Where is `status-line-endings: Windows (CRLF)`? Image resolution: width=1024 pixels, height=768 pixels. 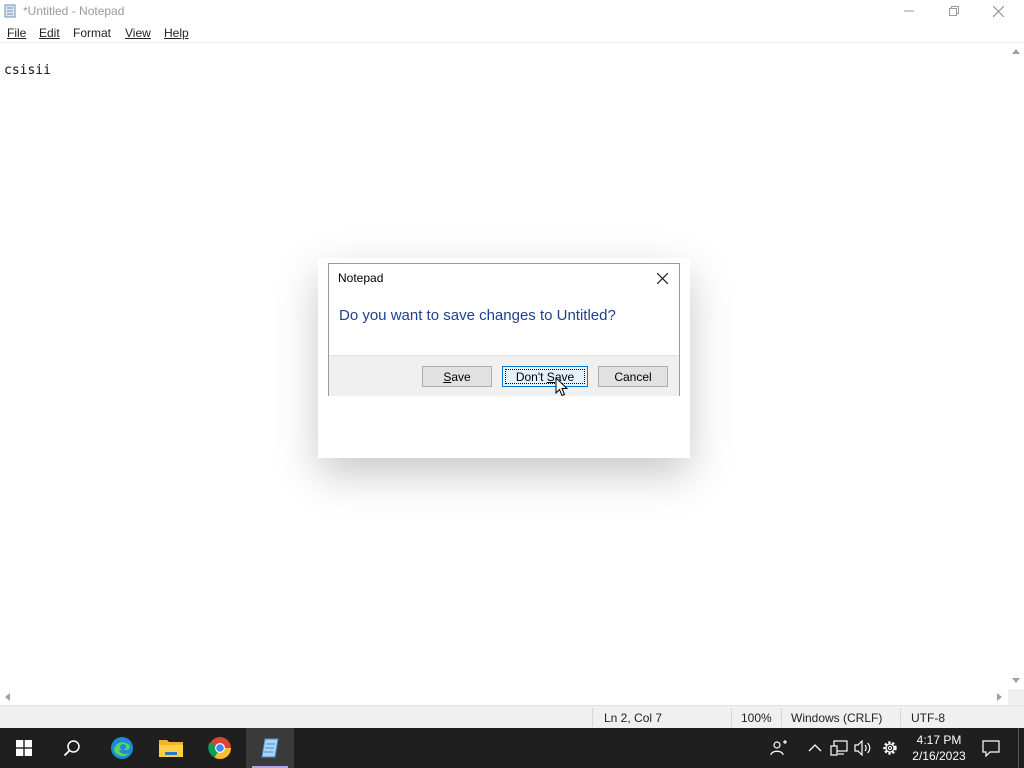 status-line-endings: Windows (CRLF) is located at coordinates (837, 718).